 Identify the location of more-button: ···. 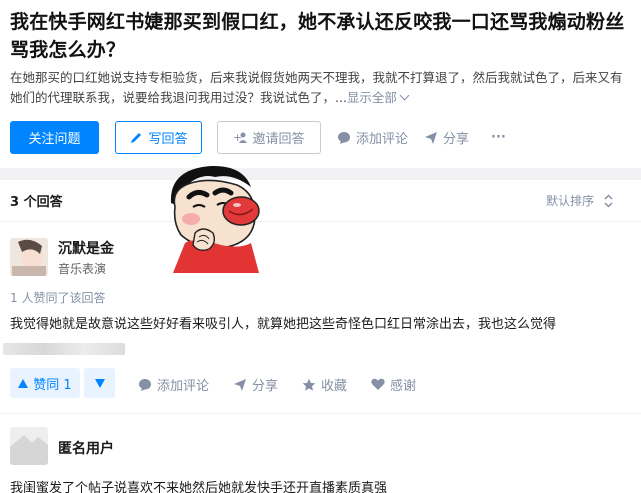
(498, 137).